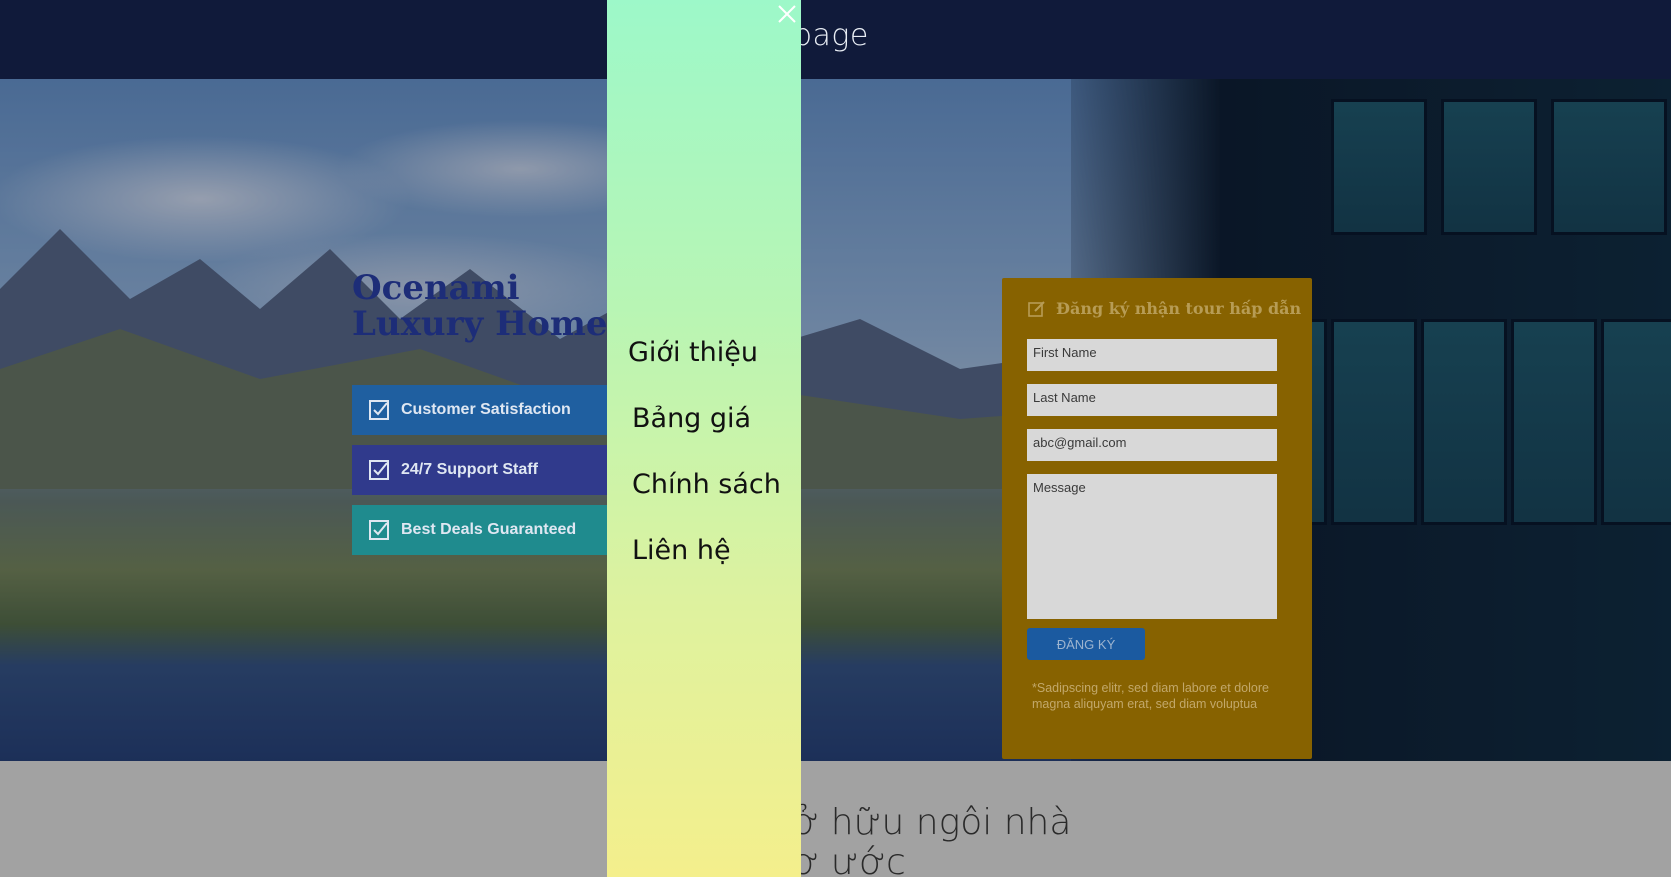  What do you see at coordinates (1086, 644) in the screenshot?
I see `submit-button: ĐĂNG KÝ` at bounding box center [1086, 644].